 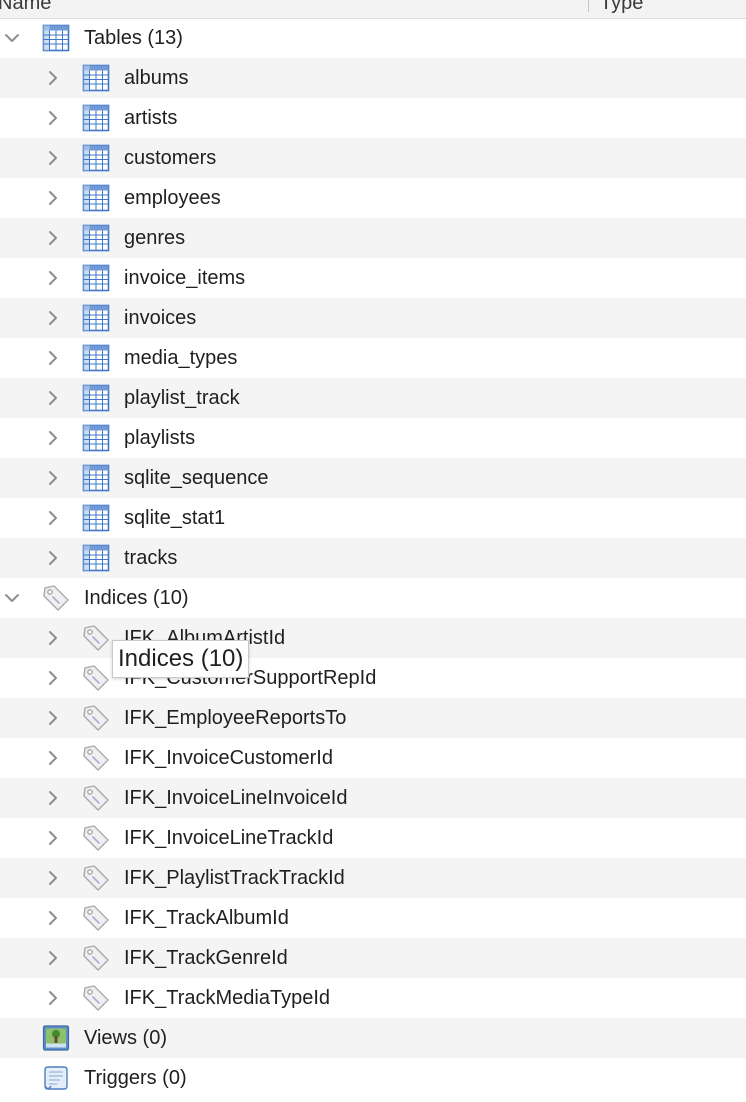 I want to click on item-label: sqlite_stat1, so click(x=175, y=518).